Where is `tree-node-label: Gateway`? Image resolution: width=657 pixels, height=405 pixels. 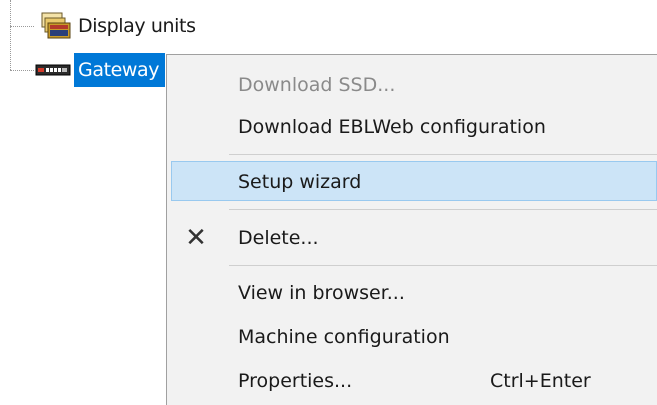
tree-node-label: Gateway is located at coordinates (120, 70).